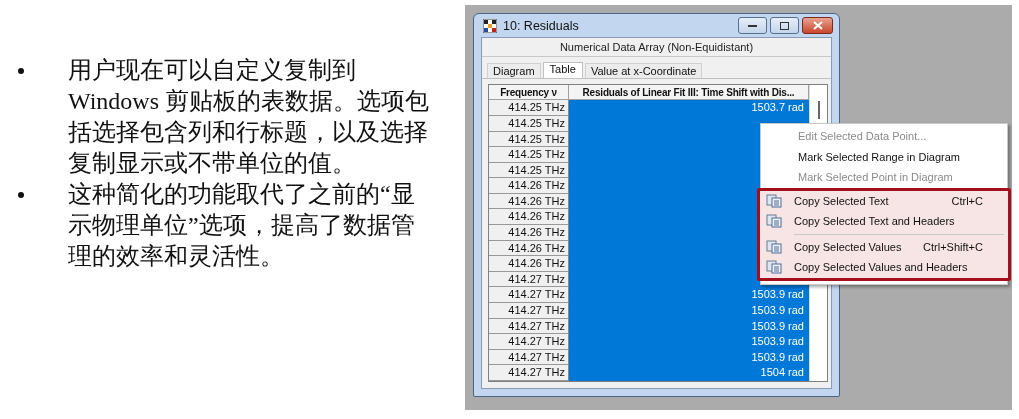  What do you see at coordinates (242, 225) in the screenshot?
I see `bullet-text: 这种简化的功能取代了之前的“显示物理单位”选项，提高了数据管理的效率和灵活性。` at bounding box center [242, 225].